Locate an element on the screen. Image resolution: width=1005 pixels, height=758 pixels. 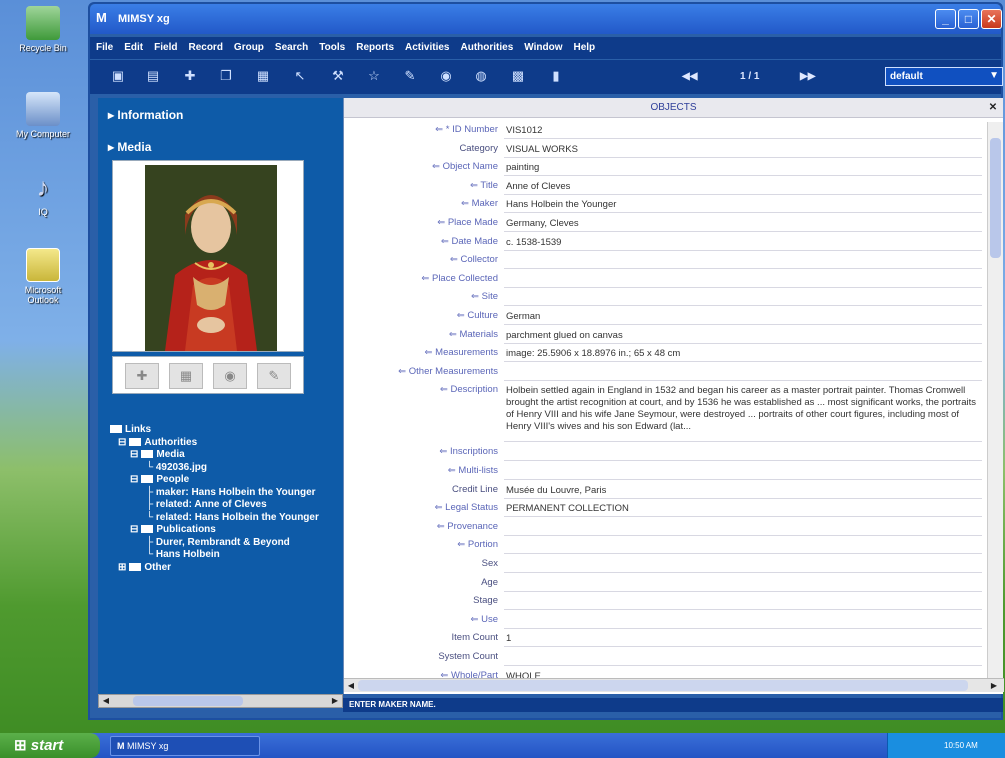
scroll-left-icon: ◀ is located at coordinates (351, 686).